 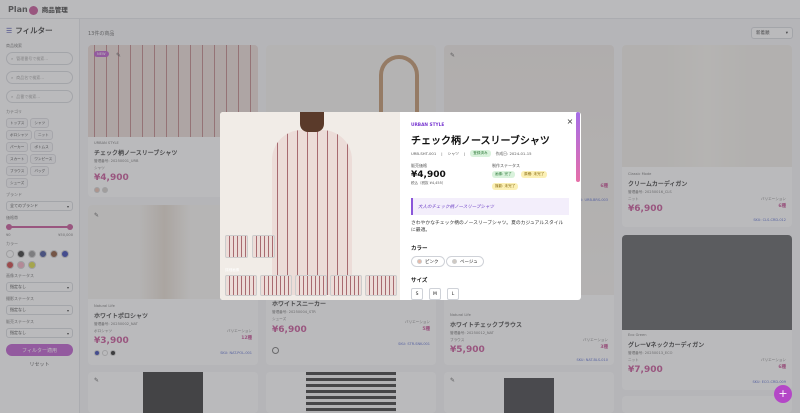 What do you see at coordinates (506, 165) in the screenshot?
I see `production-status-label: 制作ステータス` at bounding box center [506, 165].